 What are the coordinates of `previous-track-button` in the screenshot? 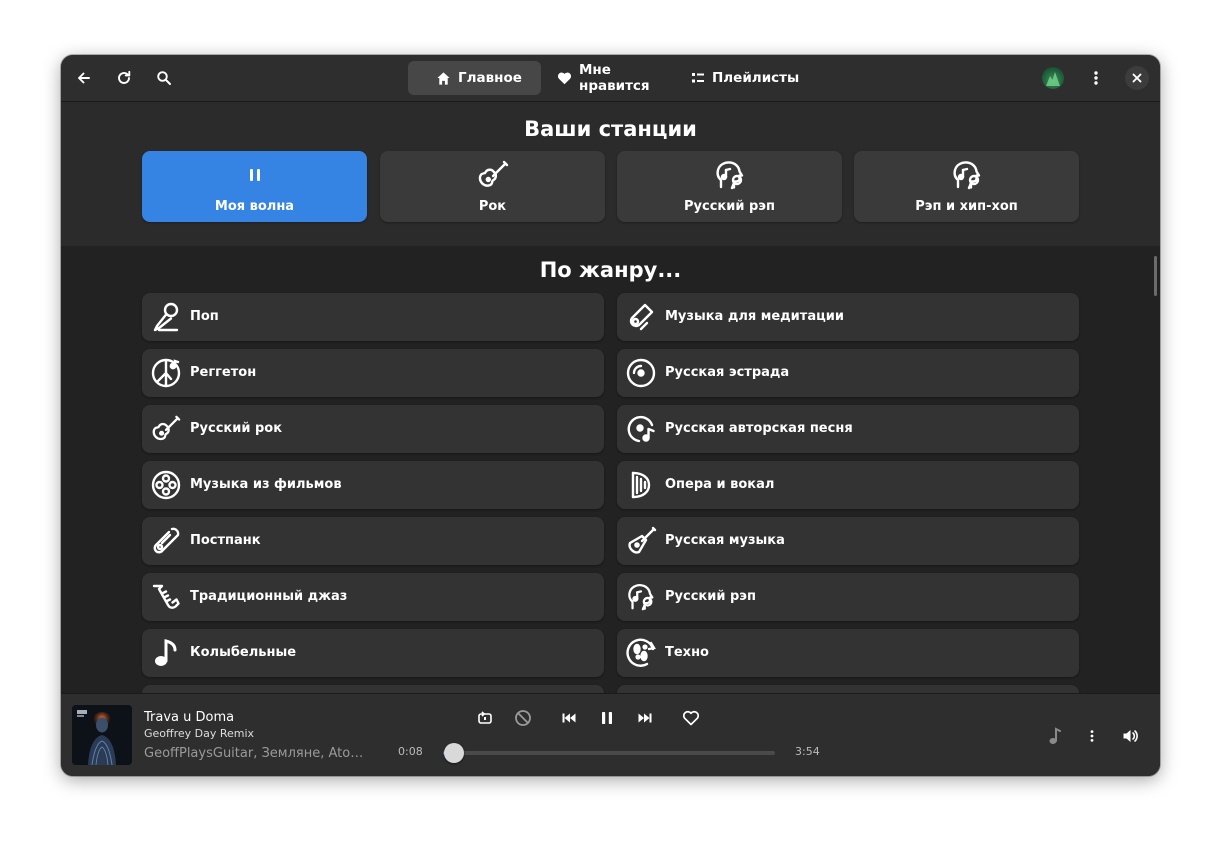 It's located at (569, 718).